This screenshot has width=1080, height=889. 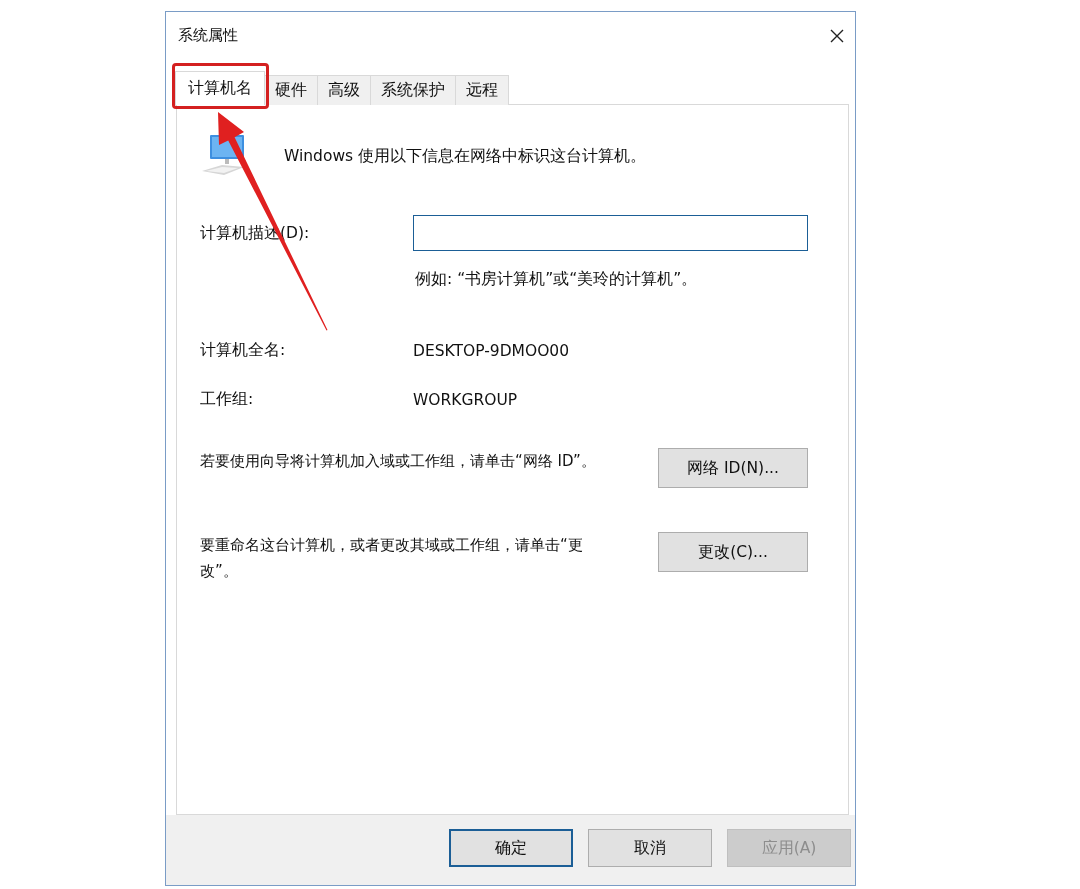 What do you see at coordinates (482, 90) in the screenshot?
I see `tab: 远程` at bounding box center [482, 90].